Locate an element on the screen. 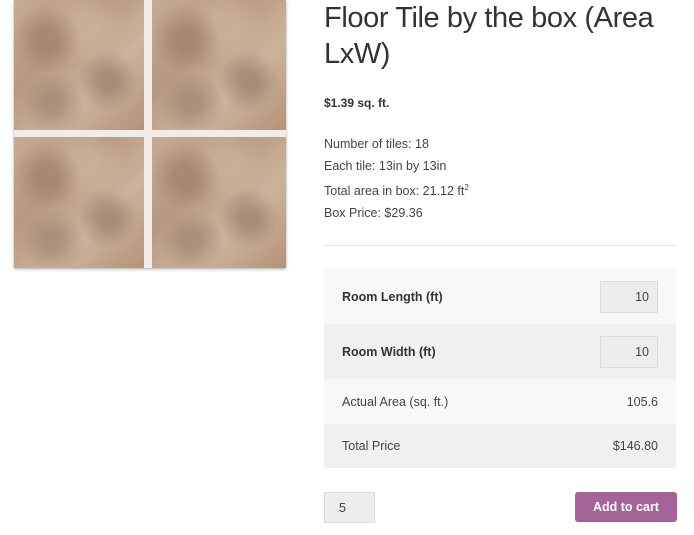  actual-area-value: 105.6 is located at coordinates (642, 401).